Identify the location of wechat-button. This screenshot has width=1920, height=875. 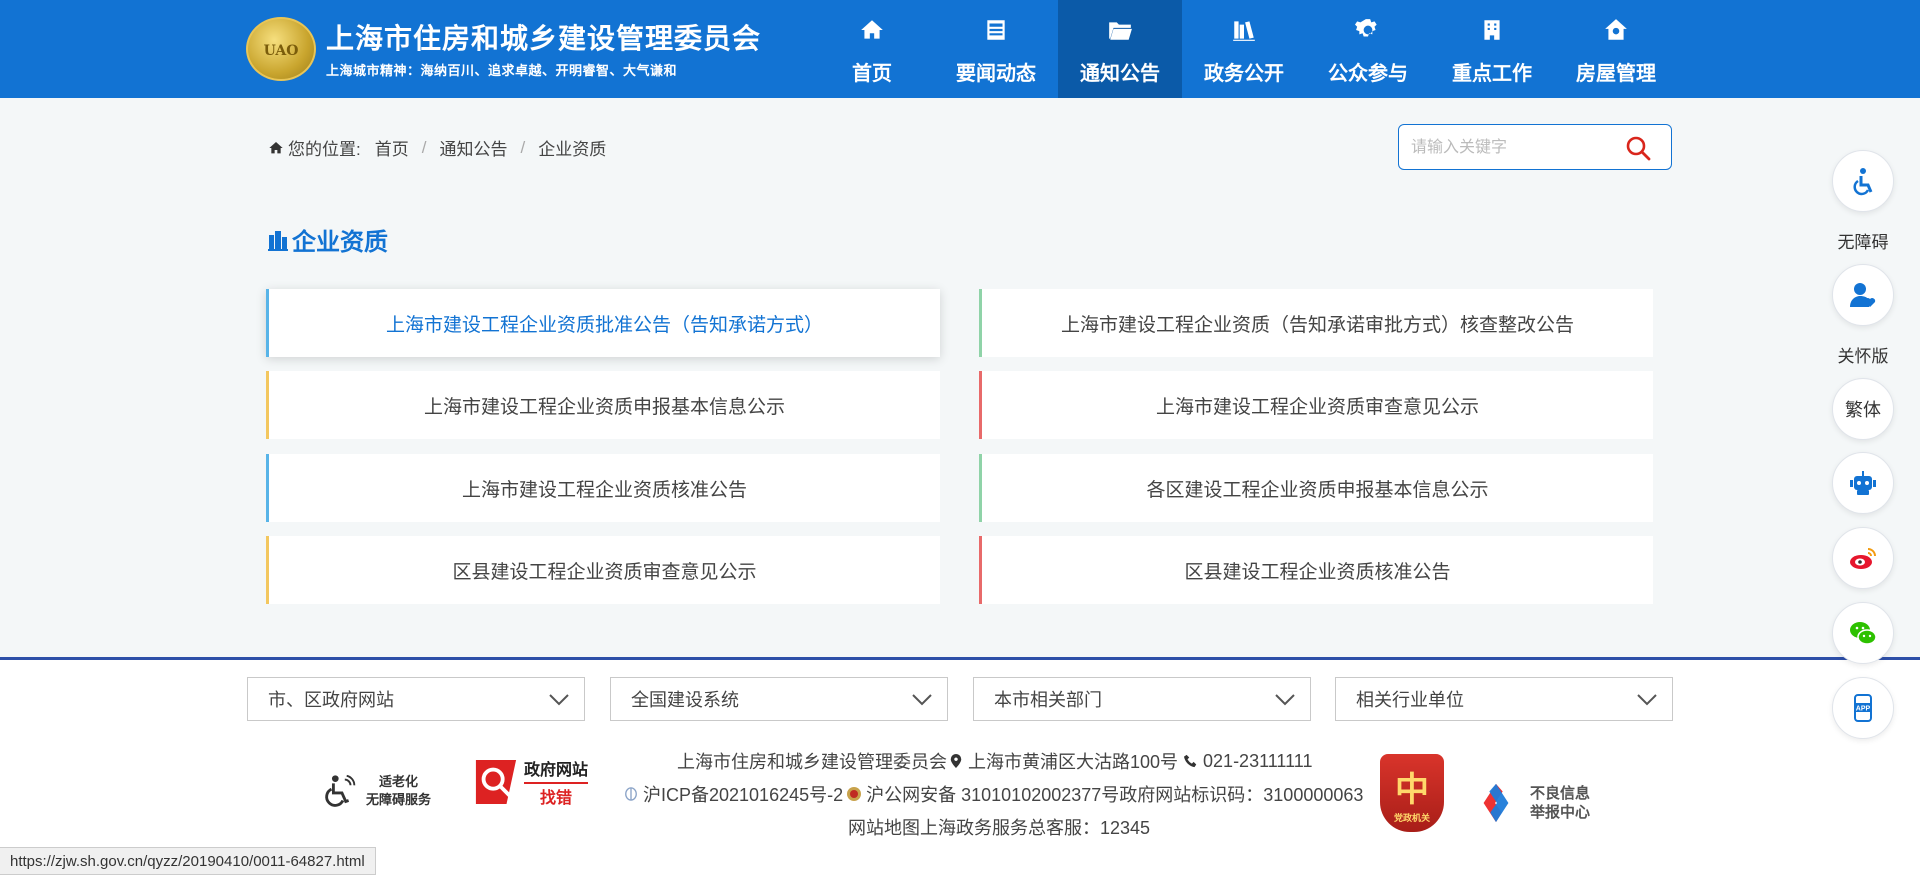
(1863, 633).